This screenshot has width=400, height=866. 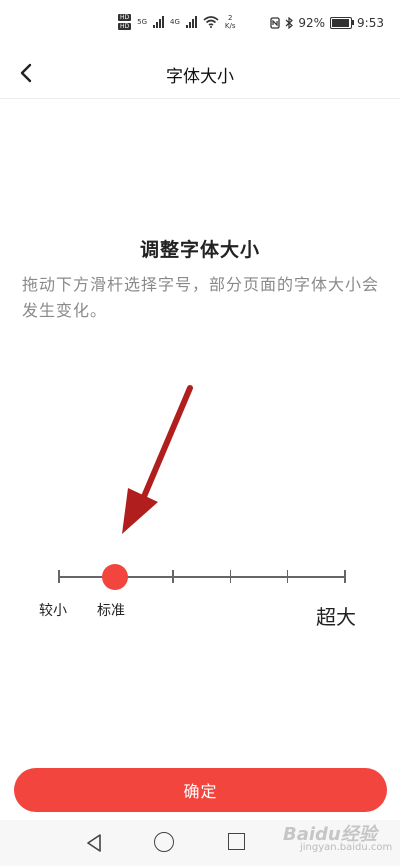 What do you see at coordinates (211, 22) in the screenshot?
I see `wifi-icon` at bounding box center [211, 22].